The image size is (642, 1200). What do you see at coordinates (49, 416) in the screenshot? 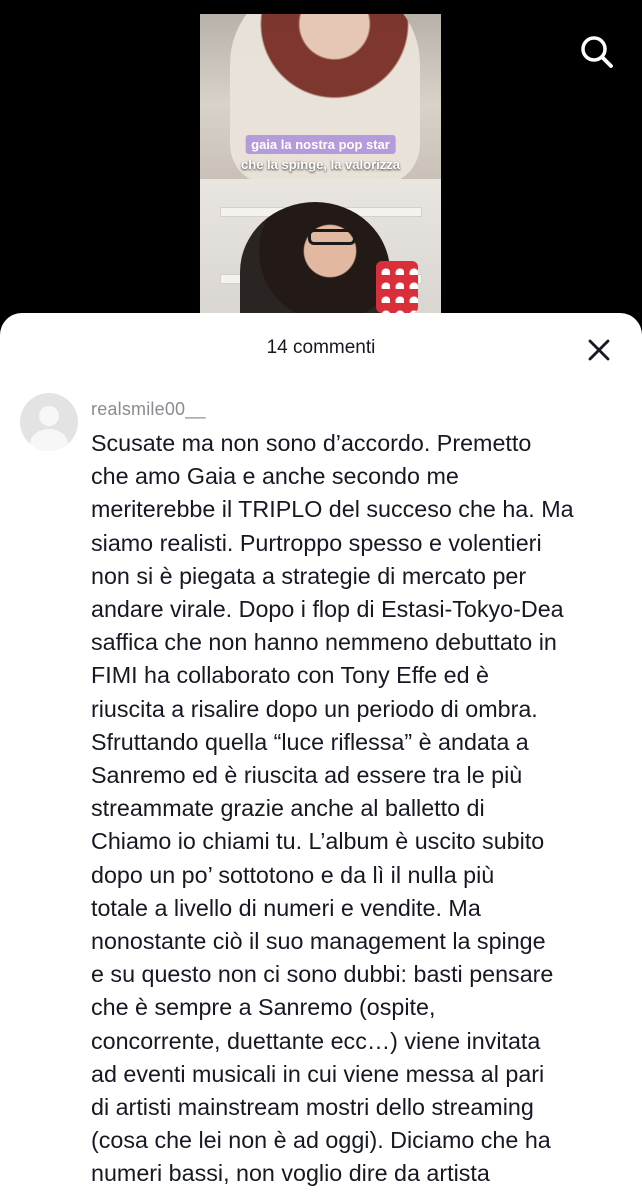
I see `avatar-head-shape` at bounding box center [49, 416].